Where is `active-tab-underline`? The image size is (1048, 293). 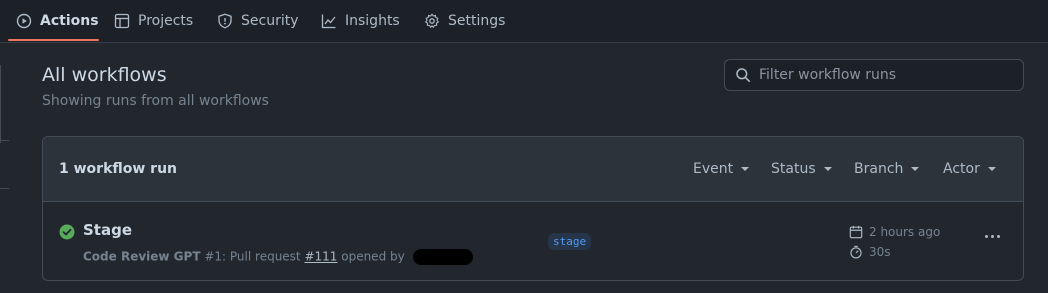
active-tab-underline is located at coordinates (53, 40).